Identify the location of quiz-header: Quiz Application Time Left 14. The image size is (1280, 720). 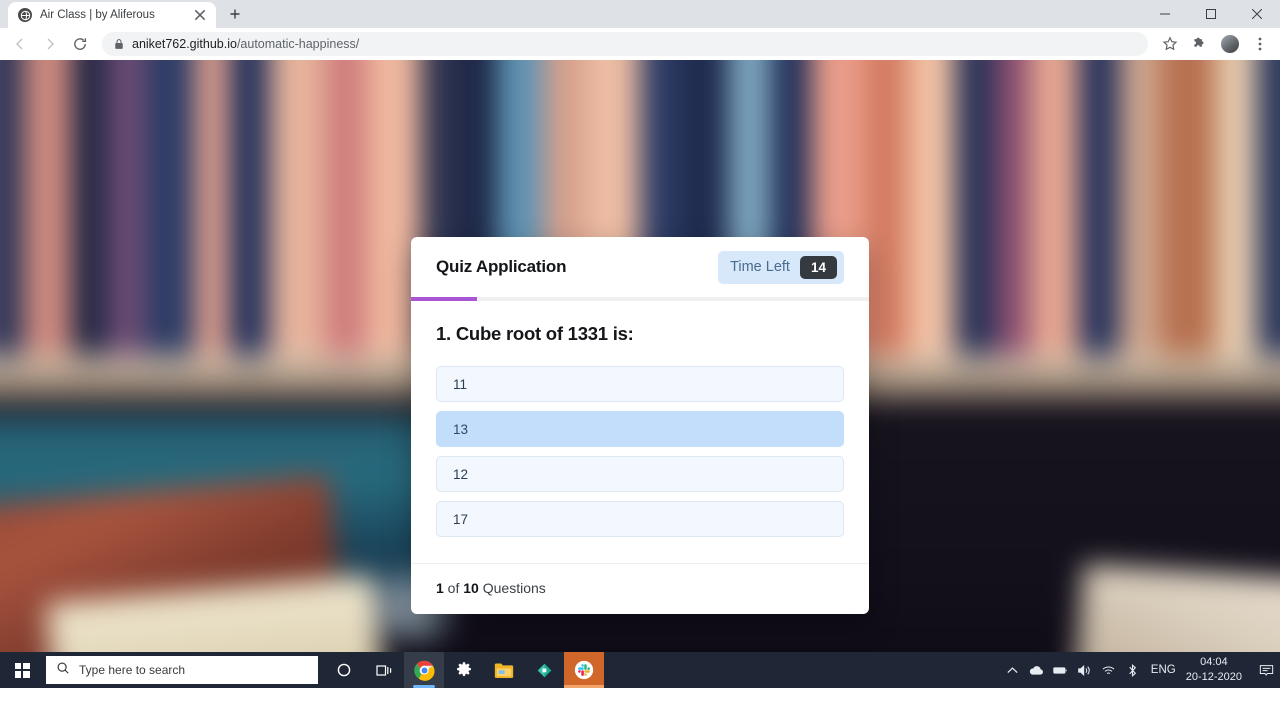
(640, 267).